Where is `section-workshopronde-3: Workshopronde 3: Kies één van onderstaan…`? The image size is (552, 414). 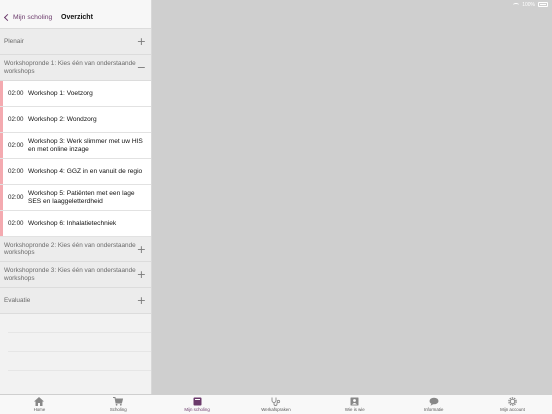 section-workshopronde-3: Workshopronde 3: Kies één van onderstaan… is located at coordinates (75, 275).